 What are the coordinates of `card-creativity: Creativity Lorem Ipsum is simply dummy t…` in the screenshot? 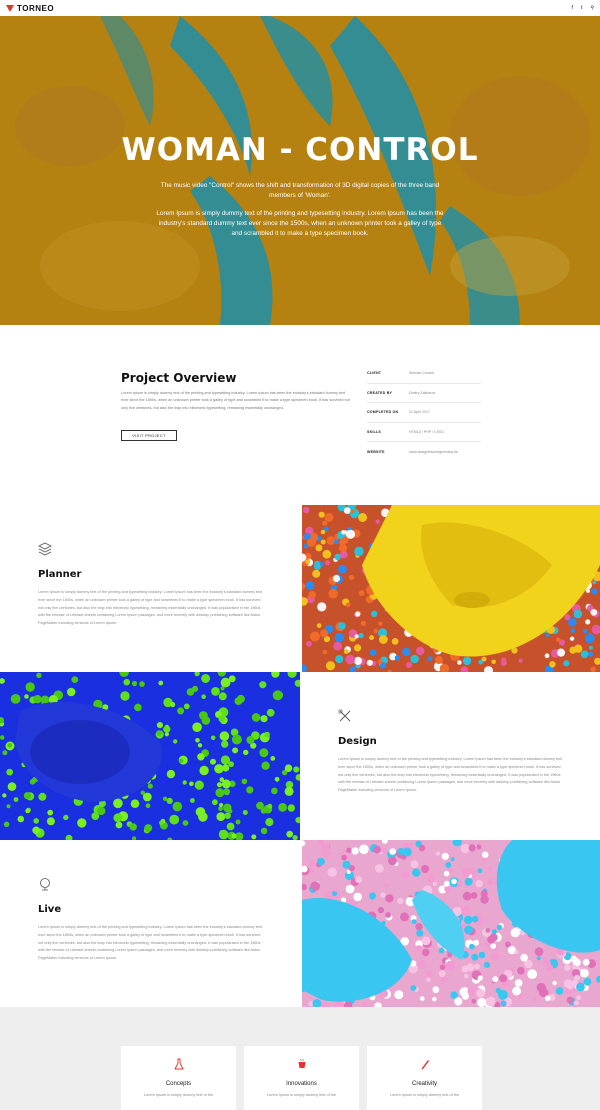 It's located at (424, 1078).